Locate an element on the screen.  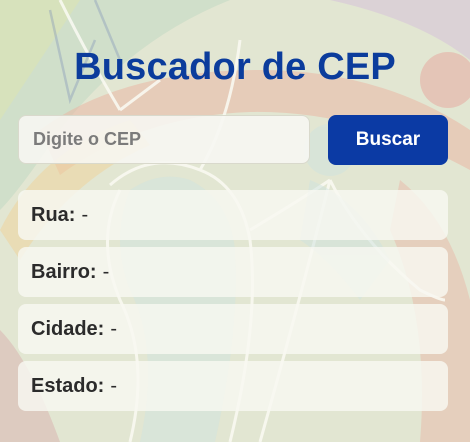
cep-input is located at coordinates (164, 139).